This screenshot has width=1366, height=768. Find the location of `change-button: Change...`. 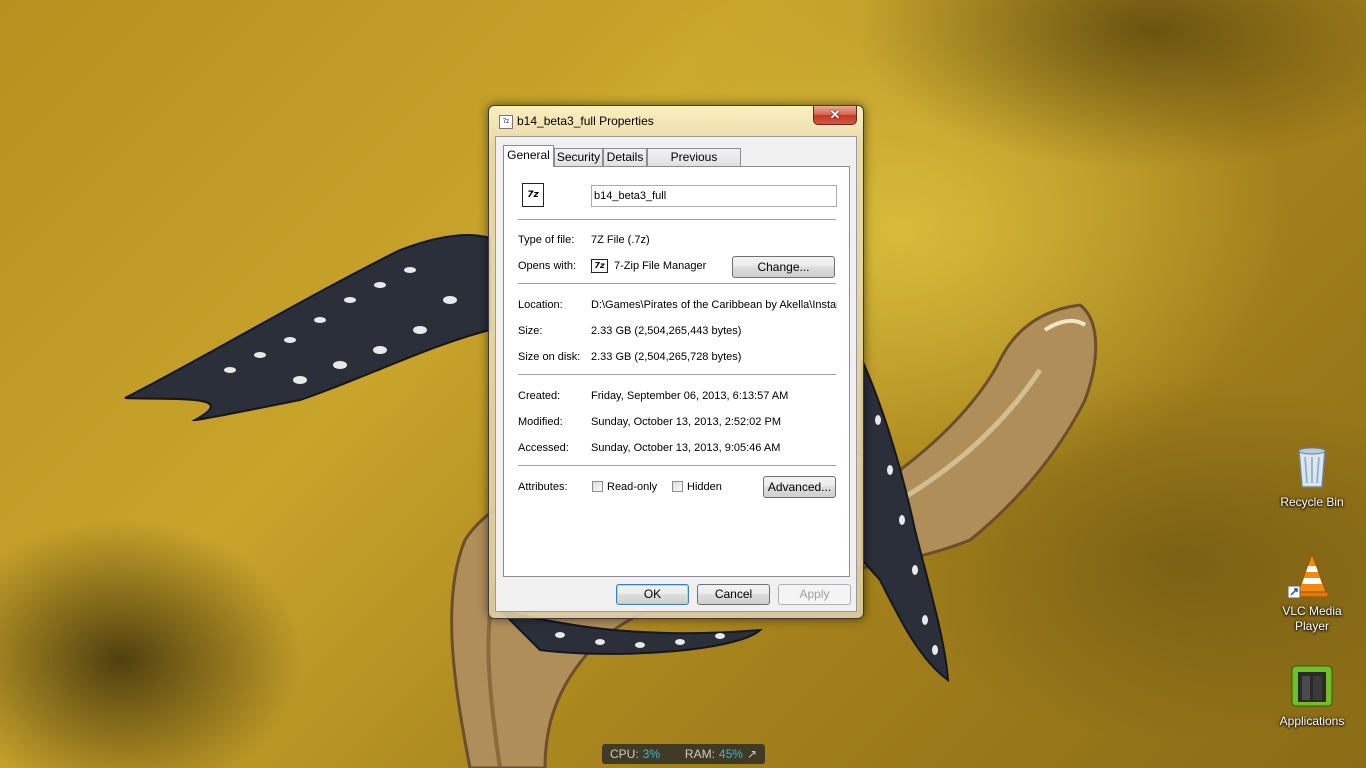

change-button: Change... is located at coordinates (783, 267).